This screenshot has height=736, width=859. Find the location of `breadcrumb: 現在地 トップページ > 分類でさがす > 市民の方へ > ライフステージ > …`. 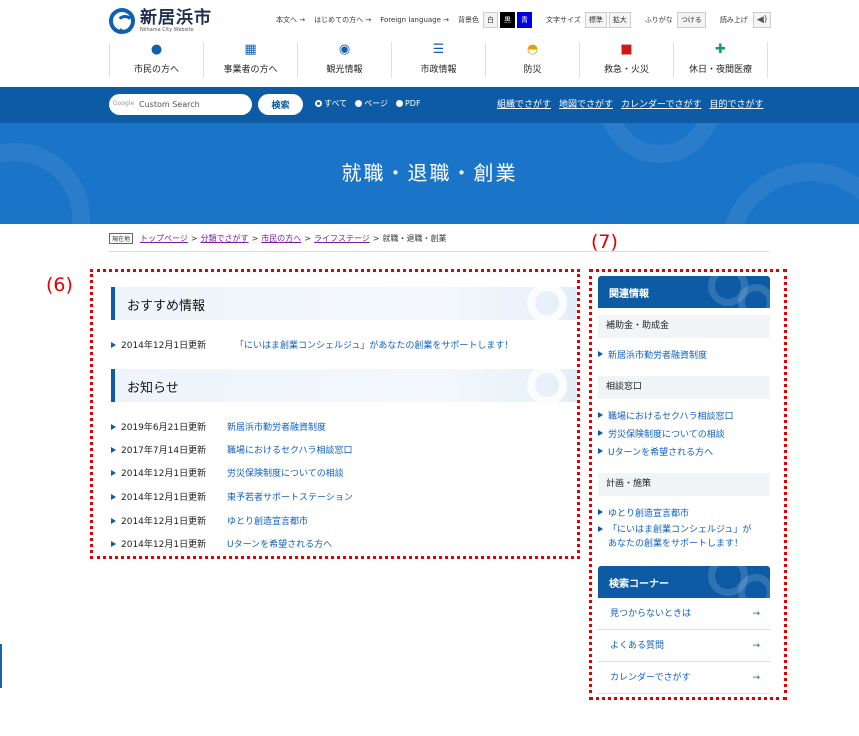

breadcrumb: 現在地 トップページ > 分類でさがす > 市民の方へ > ライフステージ > … is located at coordinates (278, 238).